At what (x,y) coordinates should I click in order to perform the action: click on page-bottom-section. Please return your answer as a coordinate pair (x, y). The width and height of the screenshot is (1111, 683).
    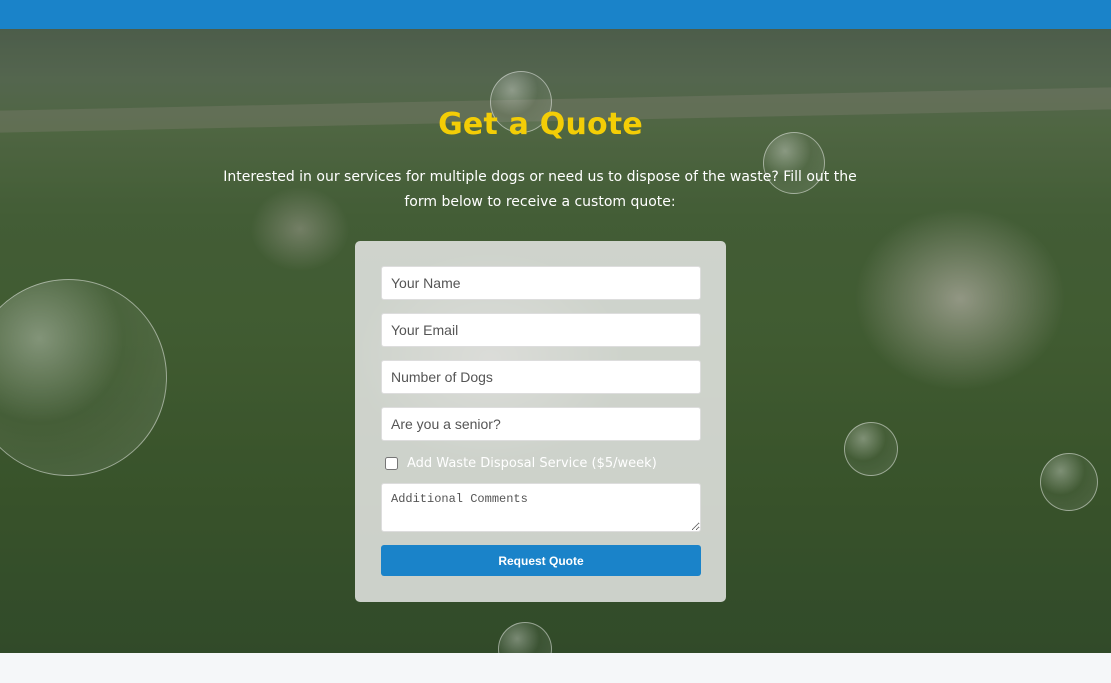
    Looking at the image, I should click on (555, 668).